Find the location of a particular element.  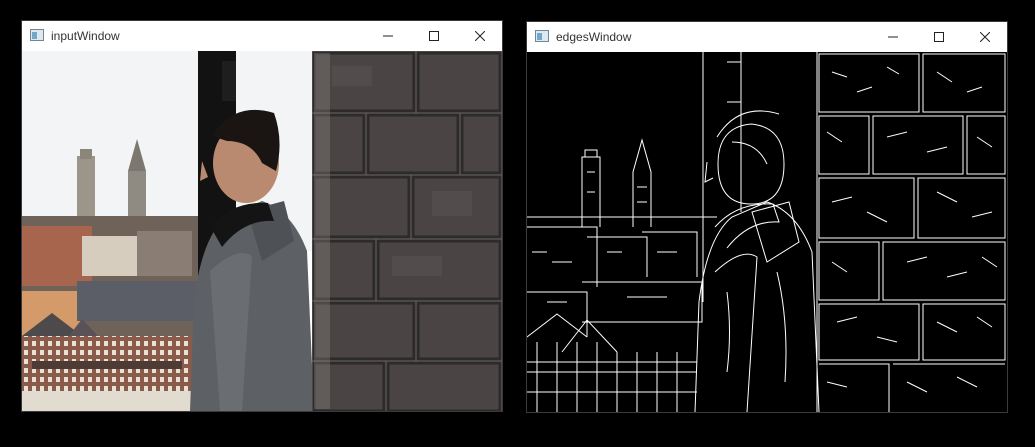

window-title: edgesWindow is located at coordinates (594, 37).